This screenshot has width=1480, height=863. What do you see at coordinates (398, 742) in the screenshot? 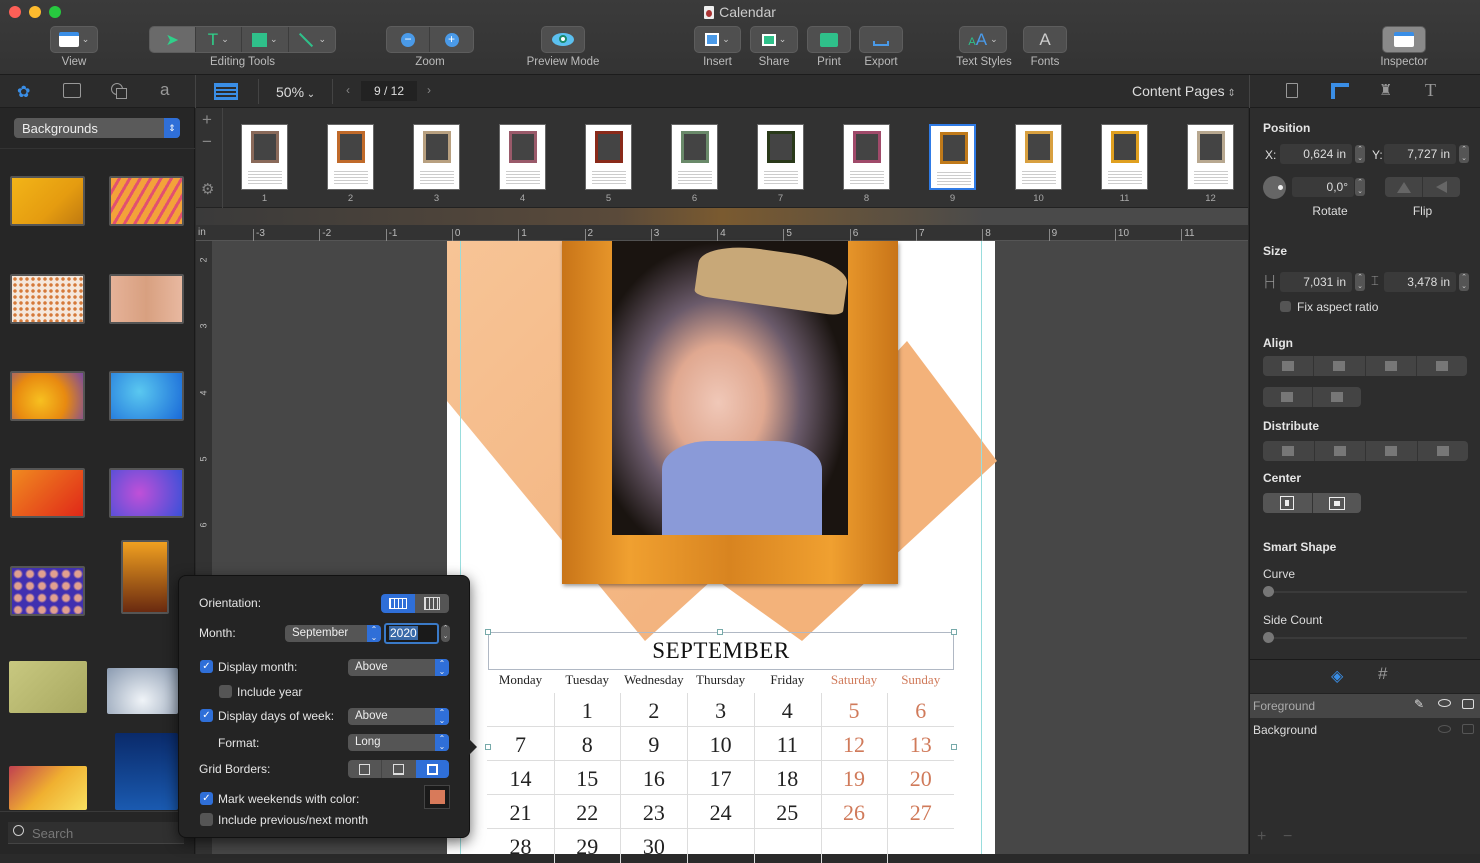
I see `format-select: Long ⌃ ⌄` at bounding box center [398, 742].